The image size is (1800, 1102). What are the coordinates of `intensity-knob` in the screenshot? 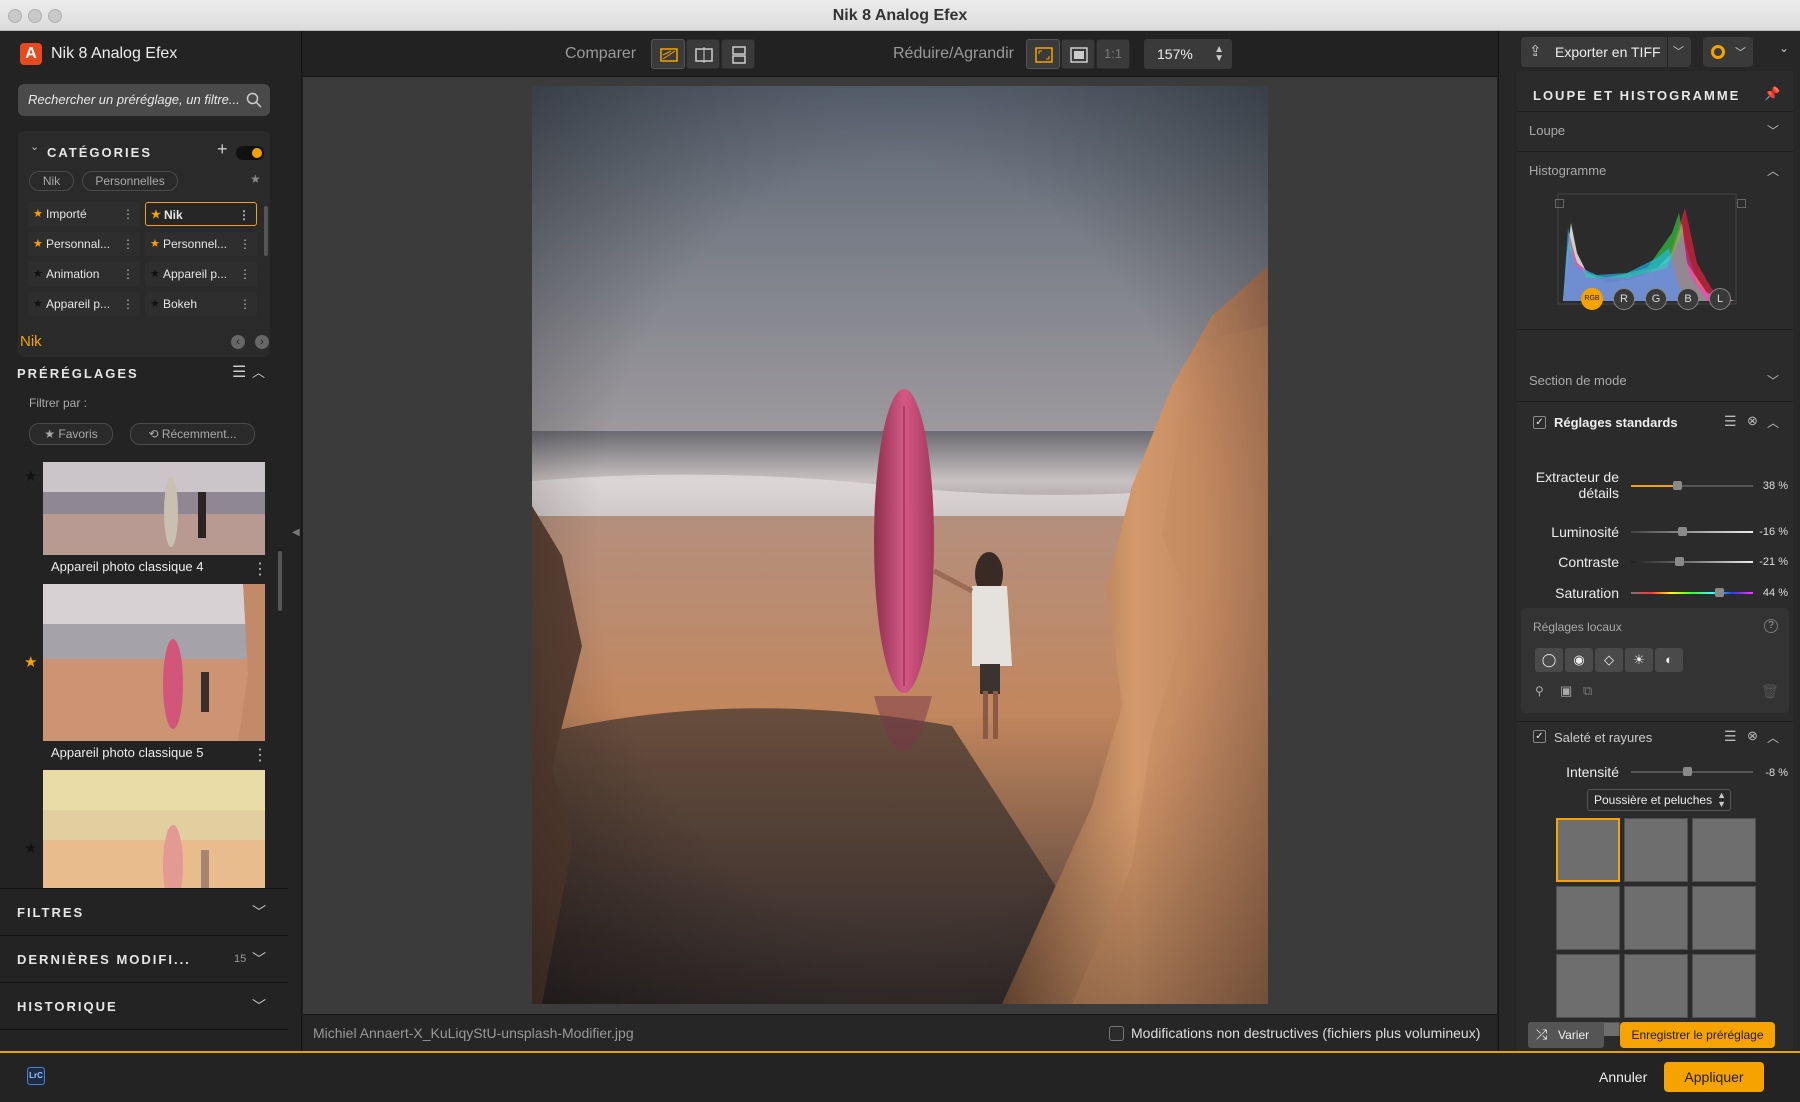 It's located at (1687, 771).